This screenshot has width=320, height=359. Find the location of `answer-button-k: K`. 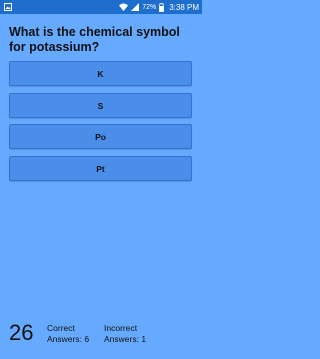

answer-button-k: K is located at coordinates (100, 73).